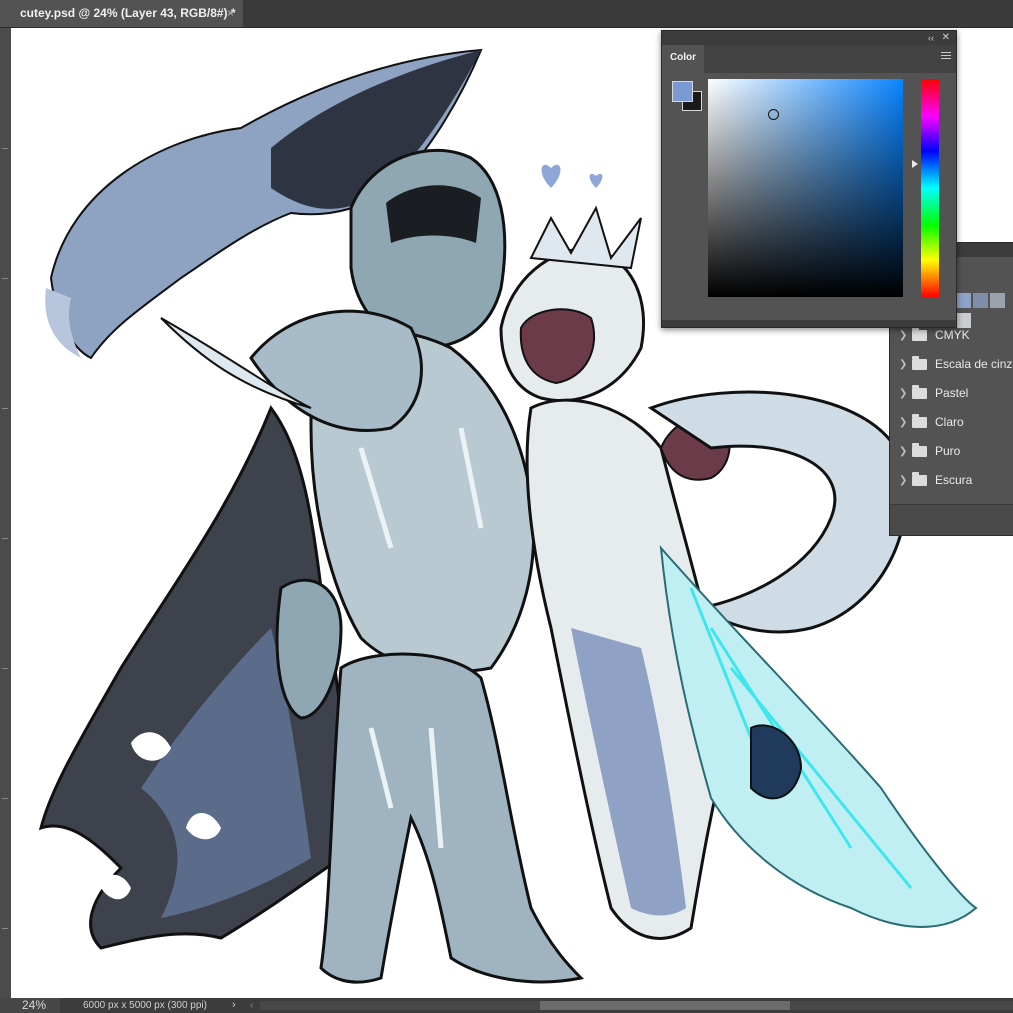 The image size is (1013, 1013). Describe the element at coordinates (230, 13) in the screenshot. I see `close-icon: ×` at that location.